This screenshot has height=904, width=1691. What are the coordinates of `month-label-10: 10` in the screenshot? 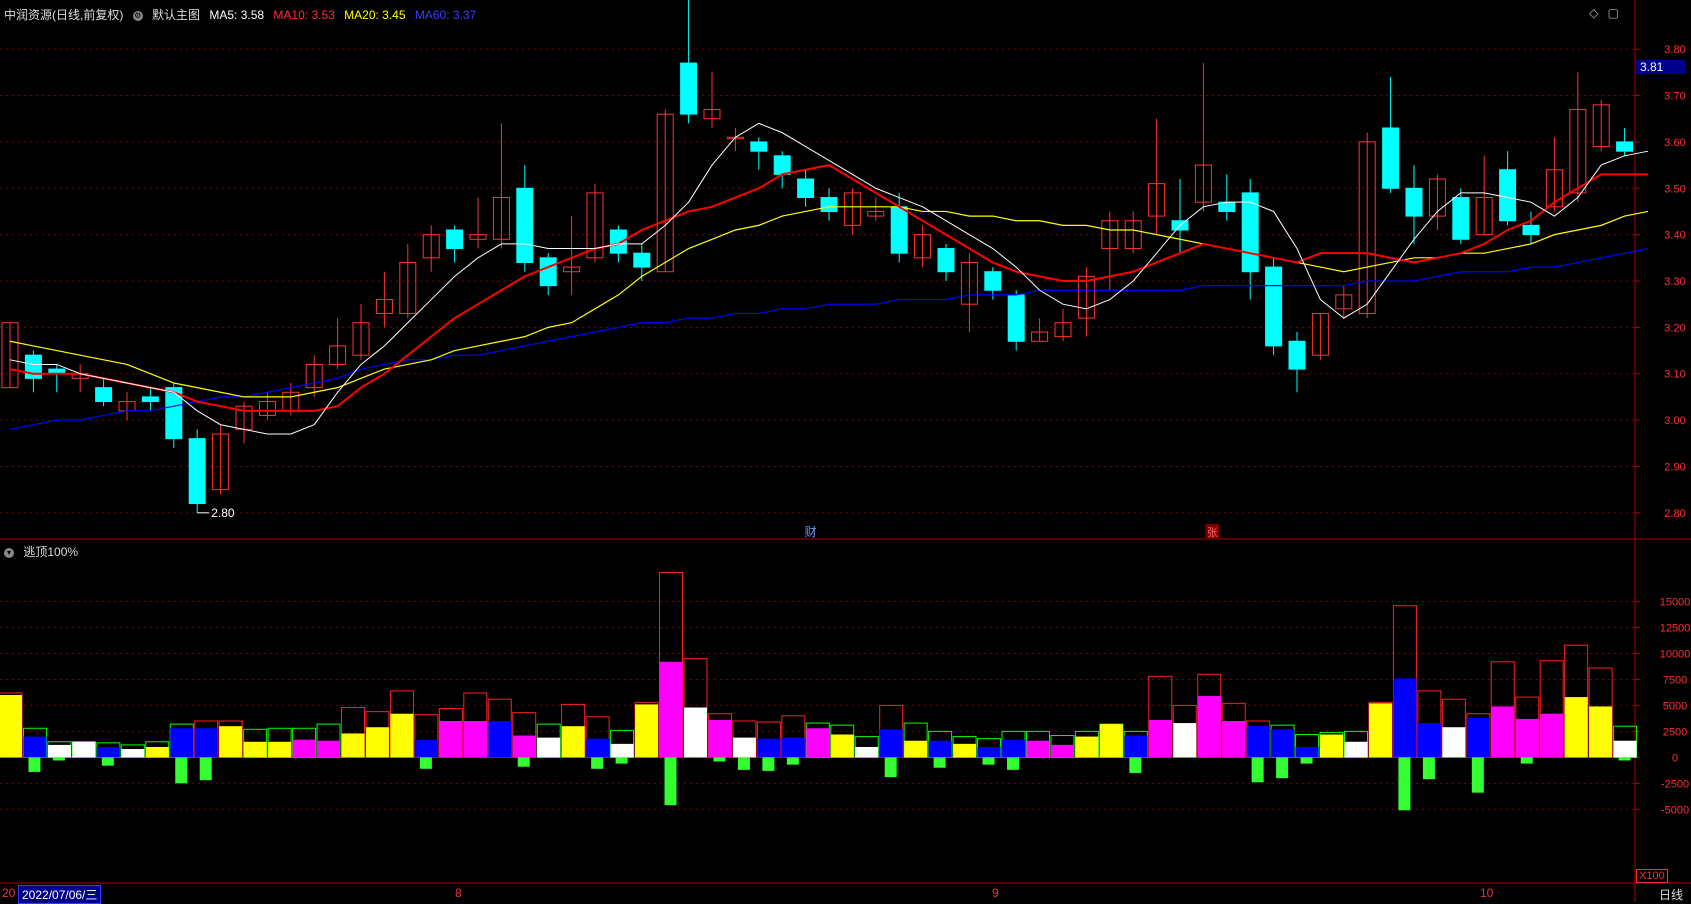 It's located at (1487, 893).